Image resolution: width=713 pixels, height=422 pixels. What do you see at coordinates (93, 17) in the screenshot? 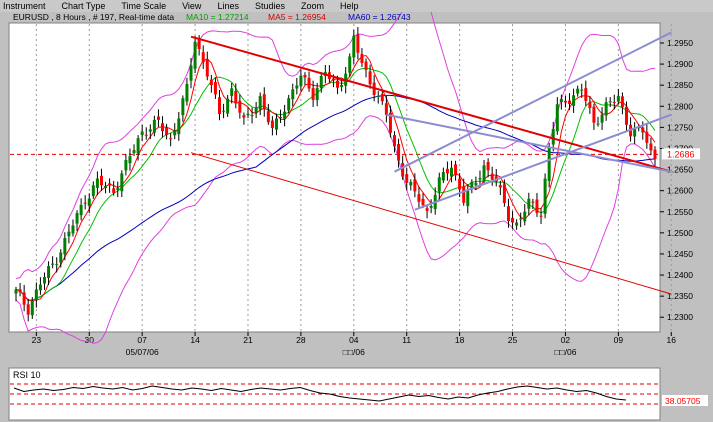
I see `header-info: EURUSD , 8 Hours , # 197, Real-time data` at bounding box center [93, 17].